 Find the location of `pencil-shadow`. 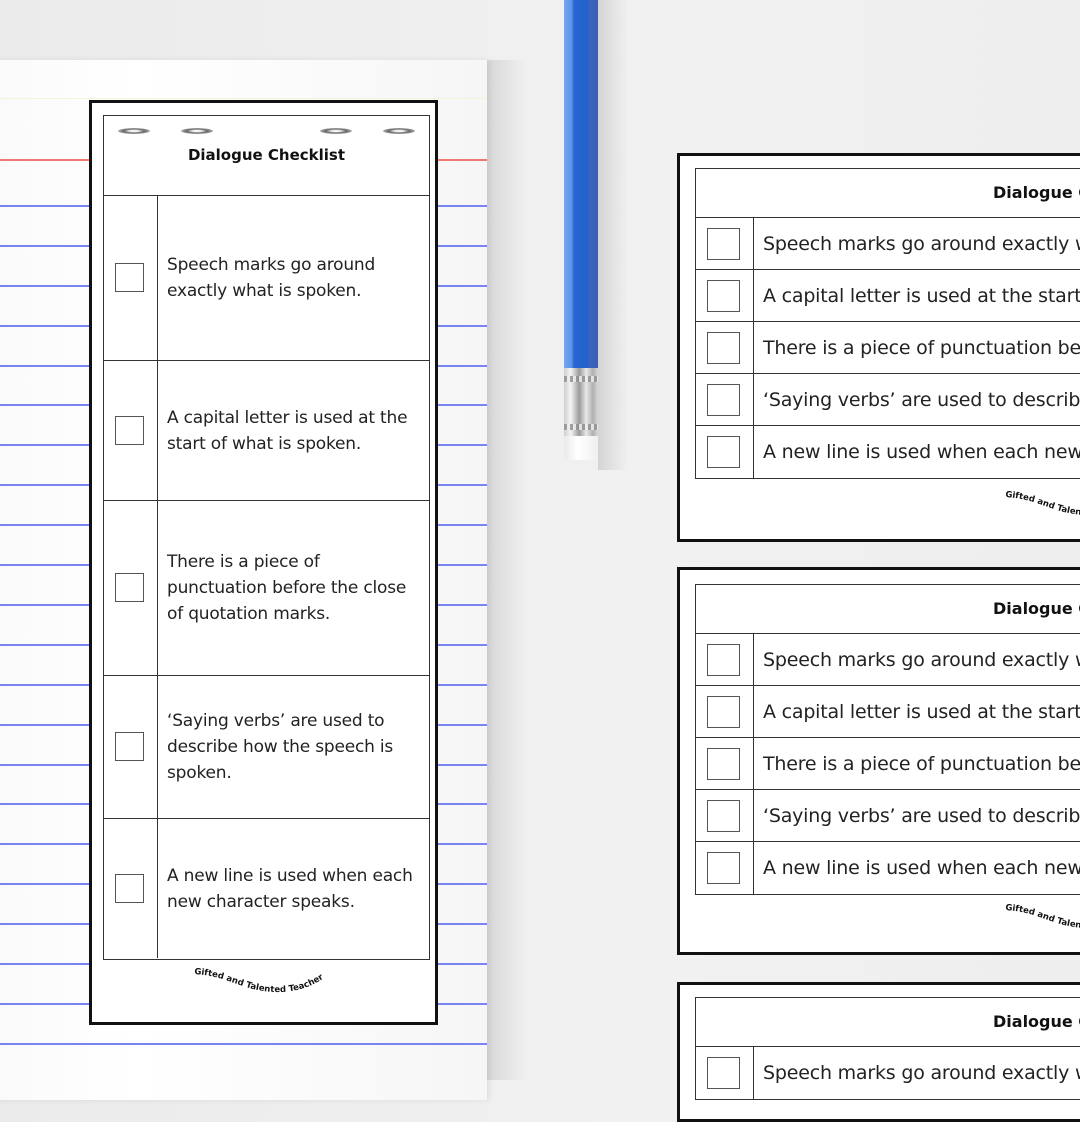

pencil-shadow is located at coordinates (613, 235).